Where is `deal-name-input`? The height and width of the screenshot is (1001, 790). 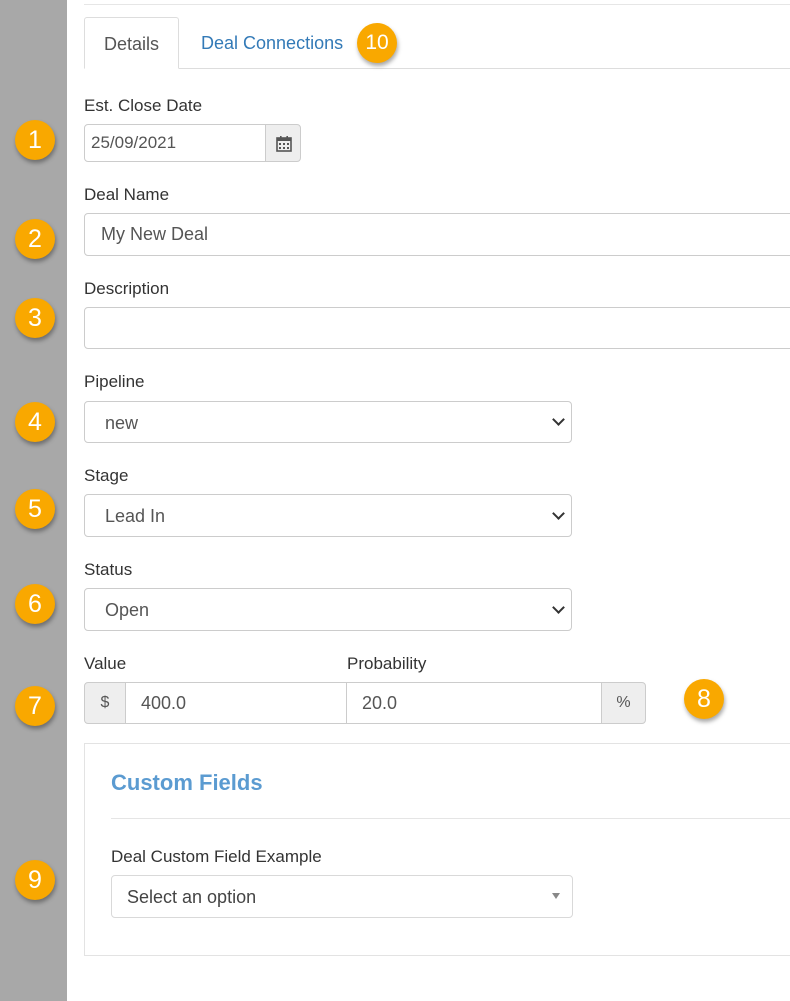 deal-name-input is located at coordinates (437, 234).